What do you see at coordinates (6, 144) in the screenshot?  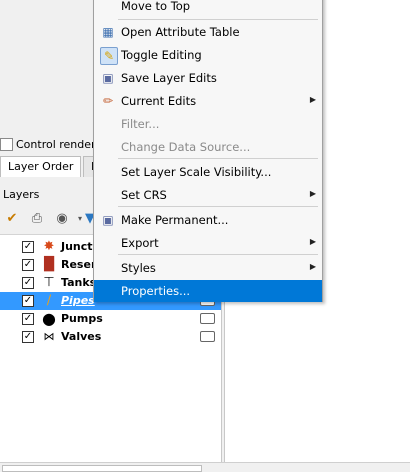 I see `control-rendering-checkbox` at bounding box center [6, 144].